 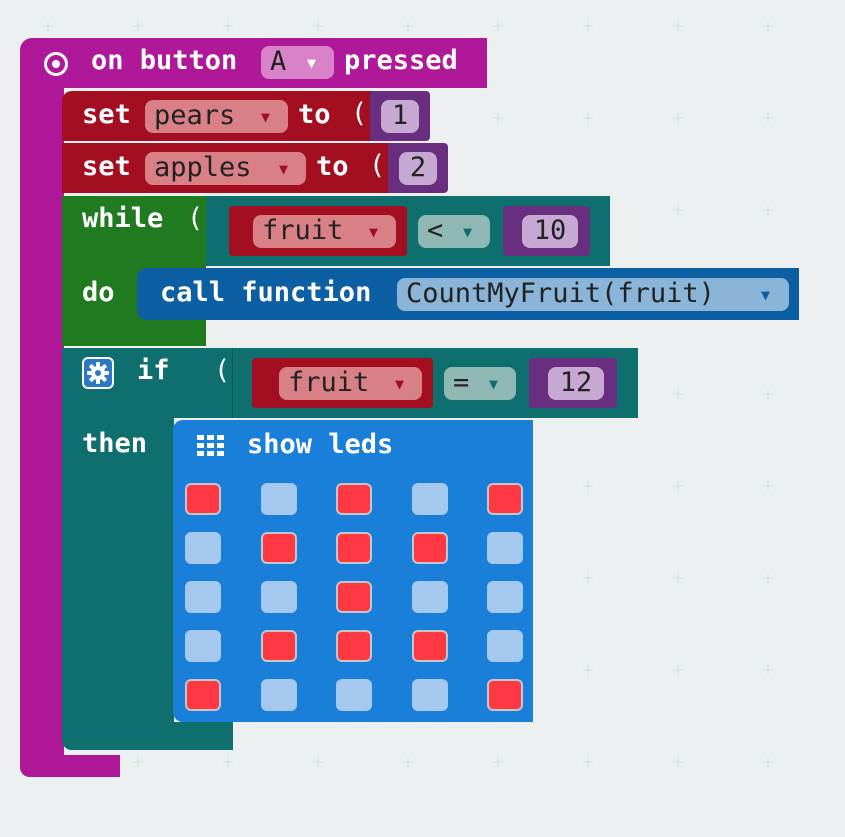 What do you see at coordinates (297, 62) in the screenshot?
I see `button-dropdown: A ▼` at bounding box center [297, 62].